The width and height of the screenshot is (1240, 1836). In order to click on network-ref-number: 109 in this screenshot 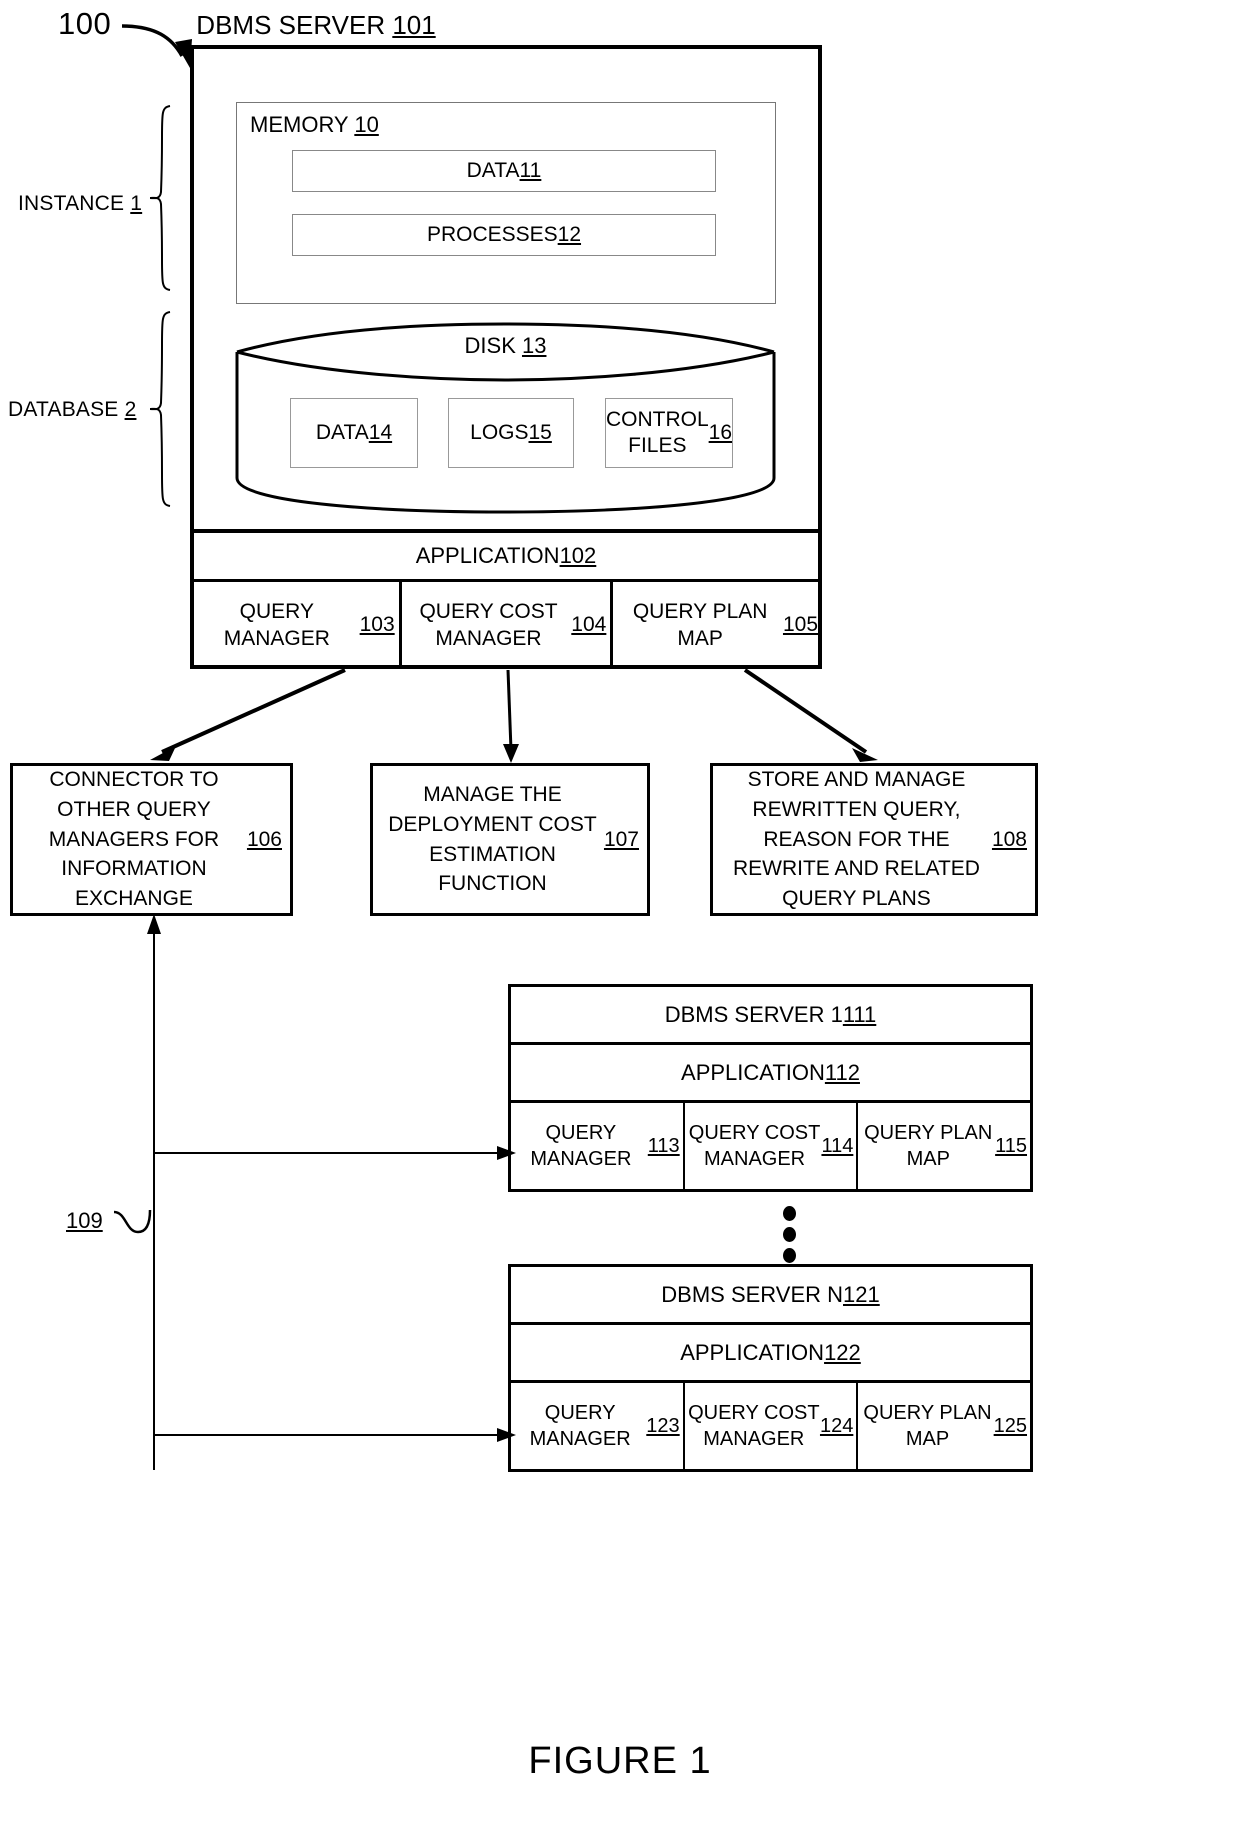, I will do `click(84, 1221)`.